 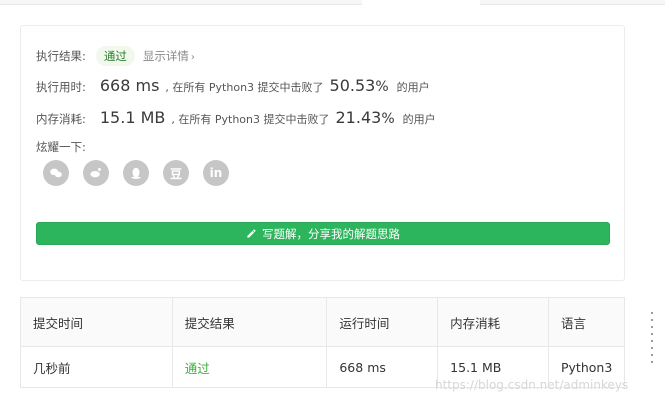 What do you see at coordinates (61, 87) in the screenshot?
I see `runtime-label: 执行用时:` at bounding box center [61, 87].